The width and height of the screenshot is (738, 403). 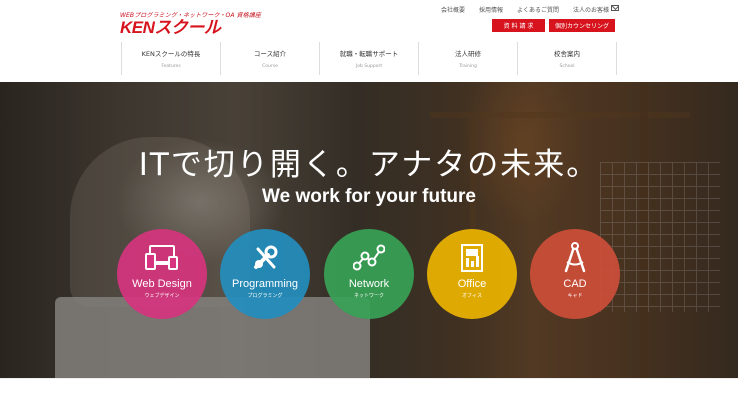 What do you see at coordinates (472, 296) in the screenshot?
I see `course-sublabel: オフィス` at bounding box center [472, 296].